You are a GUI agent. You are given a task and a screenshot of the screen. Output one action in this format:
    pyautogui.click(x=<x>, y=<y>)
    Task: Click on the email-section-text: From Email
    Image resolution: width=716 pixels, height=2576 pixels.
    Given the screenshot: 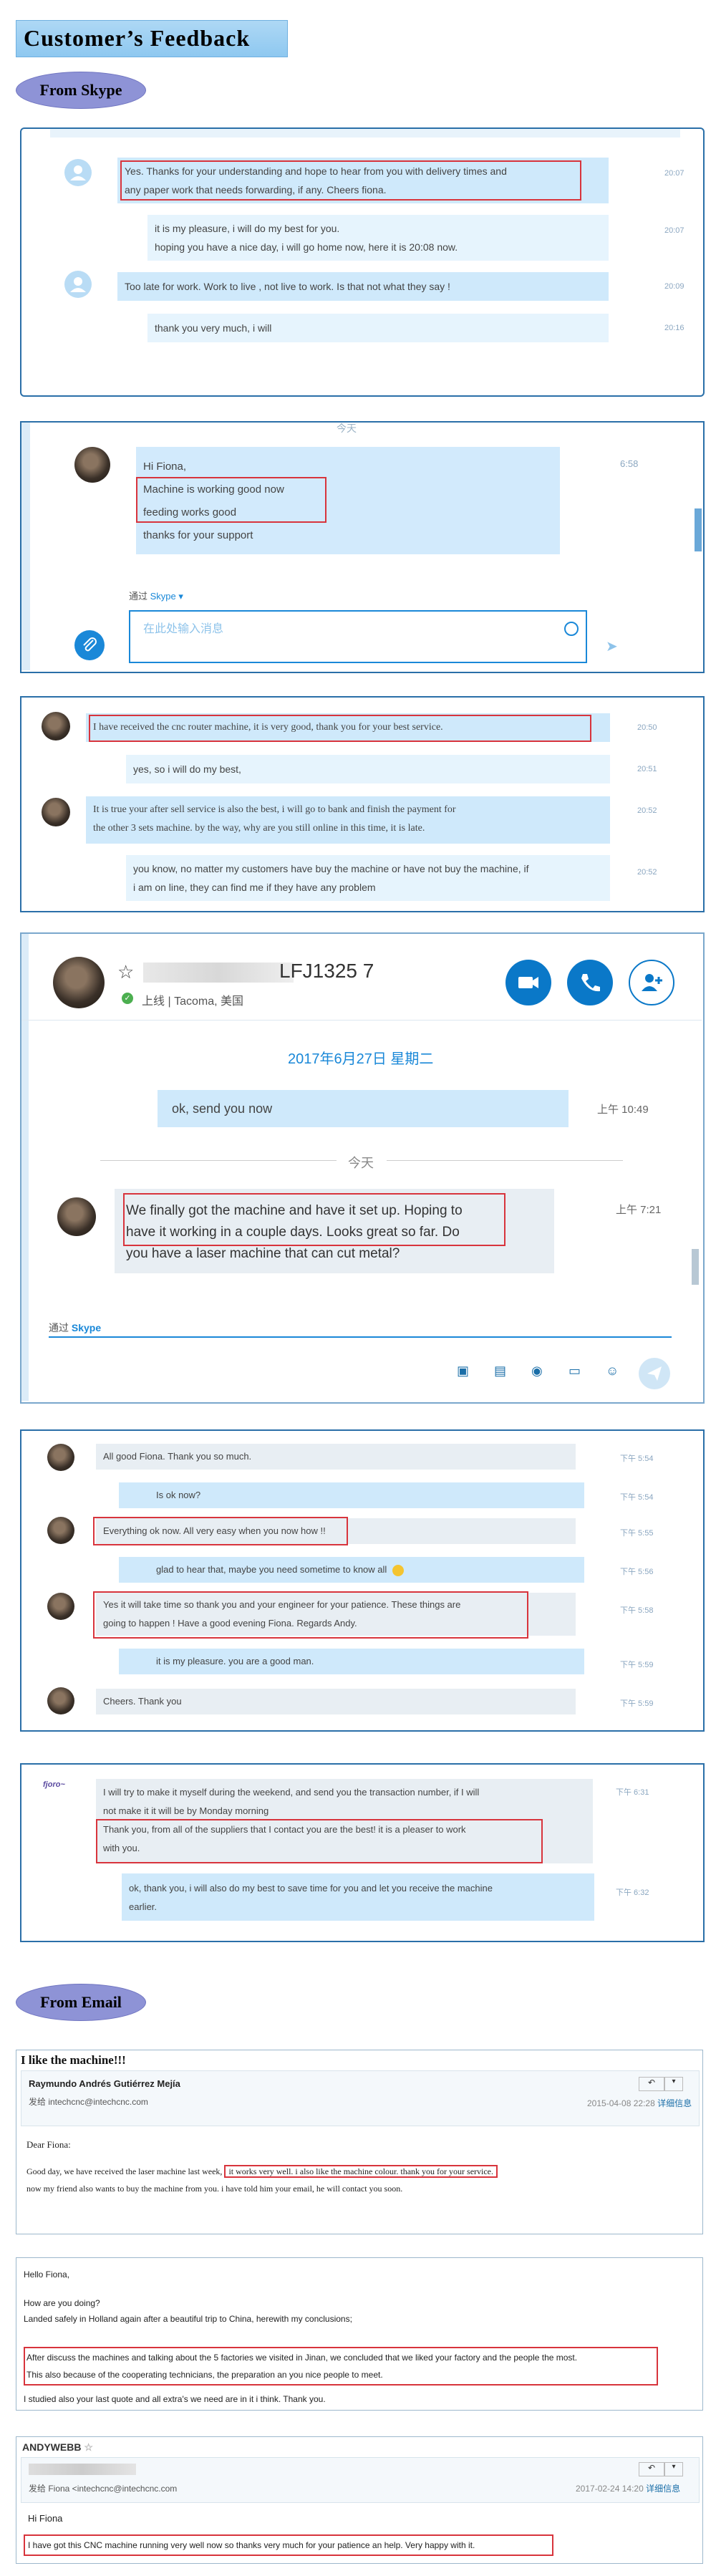 What is the action you would take?
    pyautogui.click(x=81, y=2002)
    